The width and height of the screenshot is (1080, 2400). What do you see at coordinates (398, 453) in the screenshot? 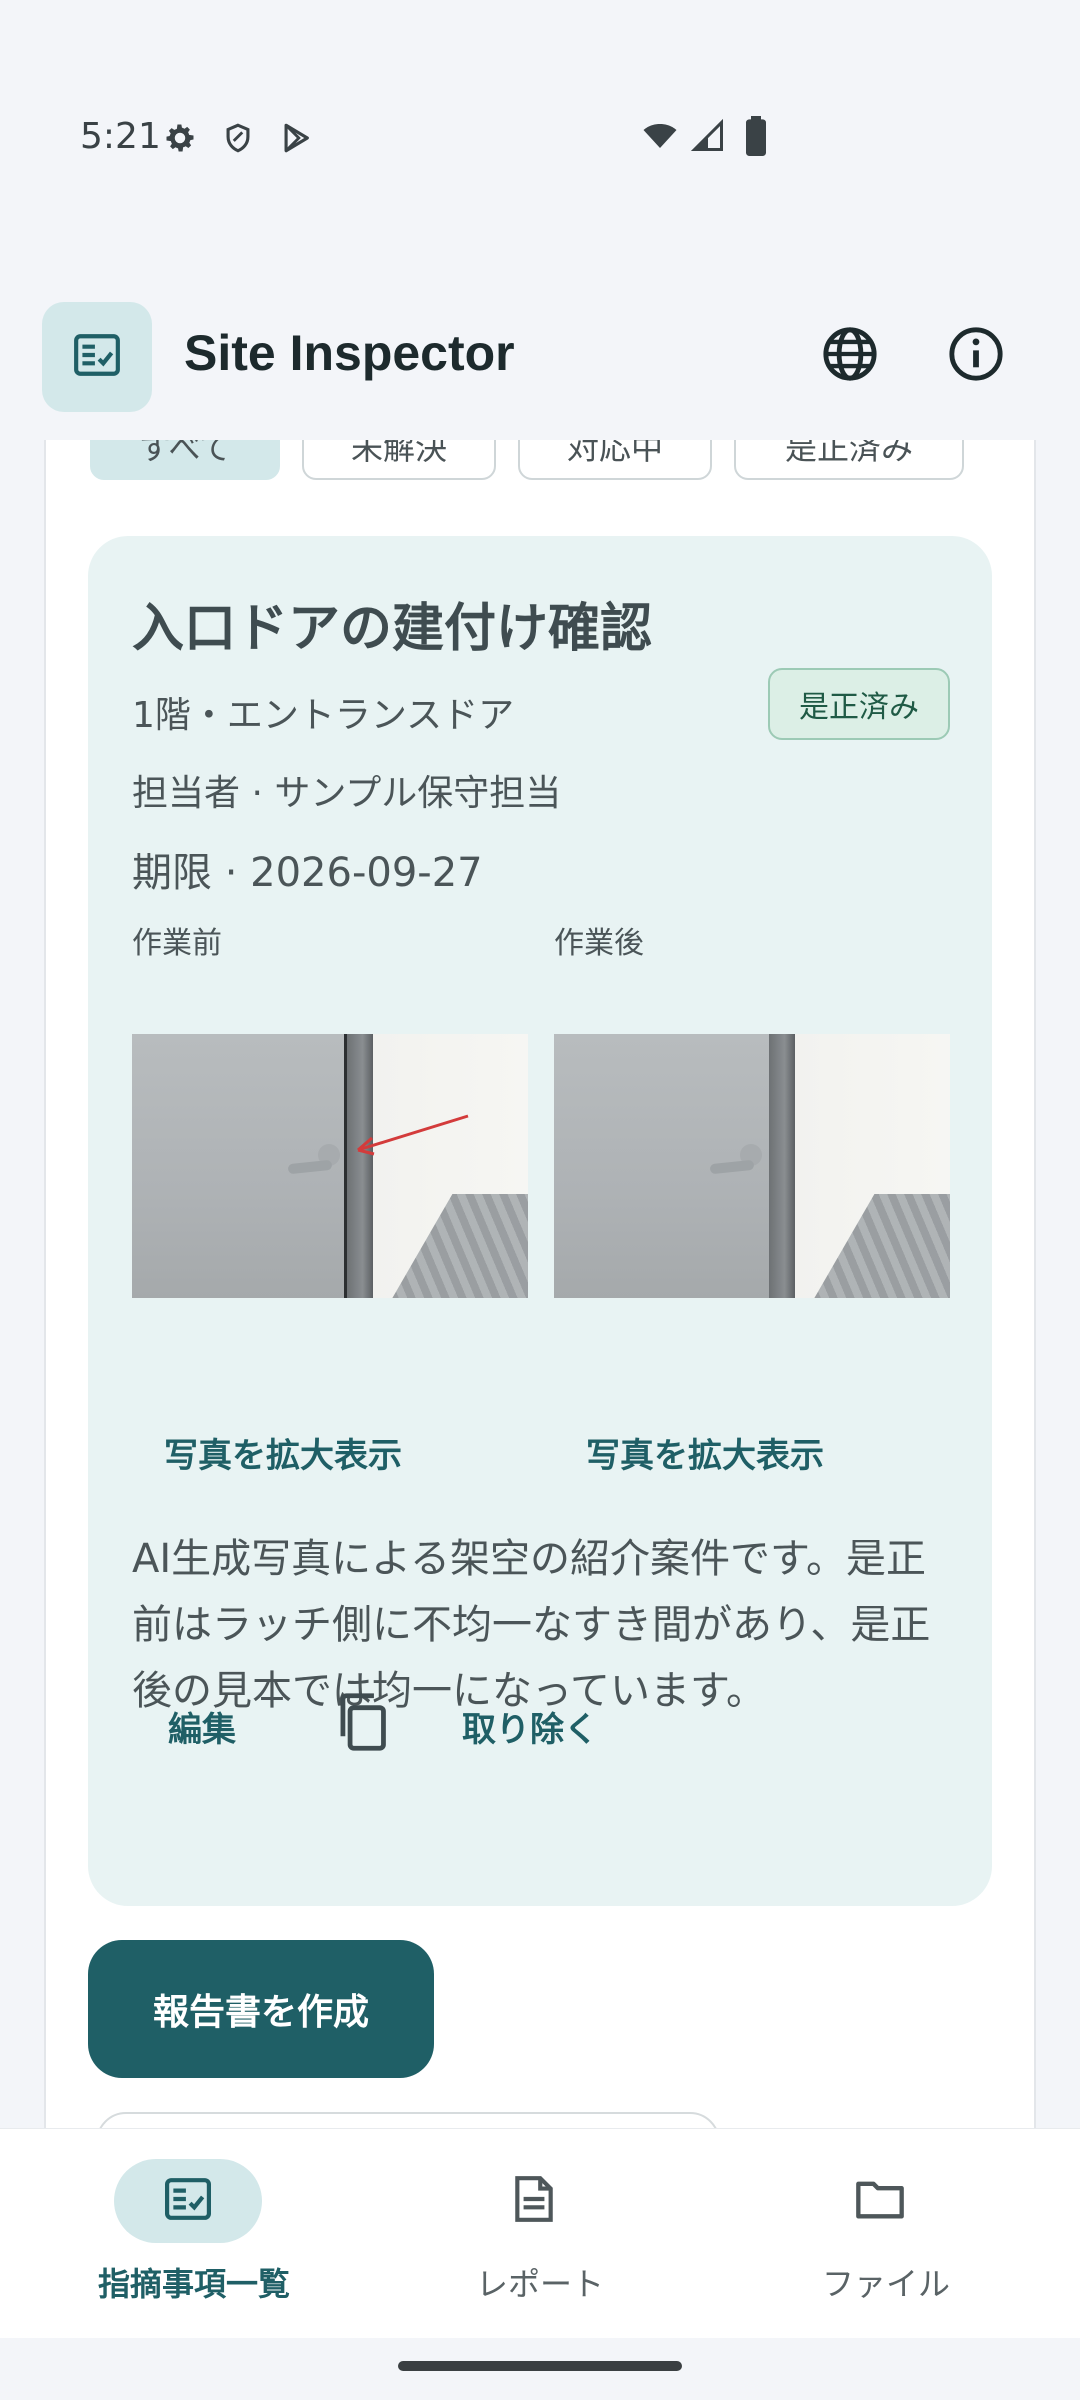
I see `filter-chip-label: 未解決` at bounding box center [398, 453].